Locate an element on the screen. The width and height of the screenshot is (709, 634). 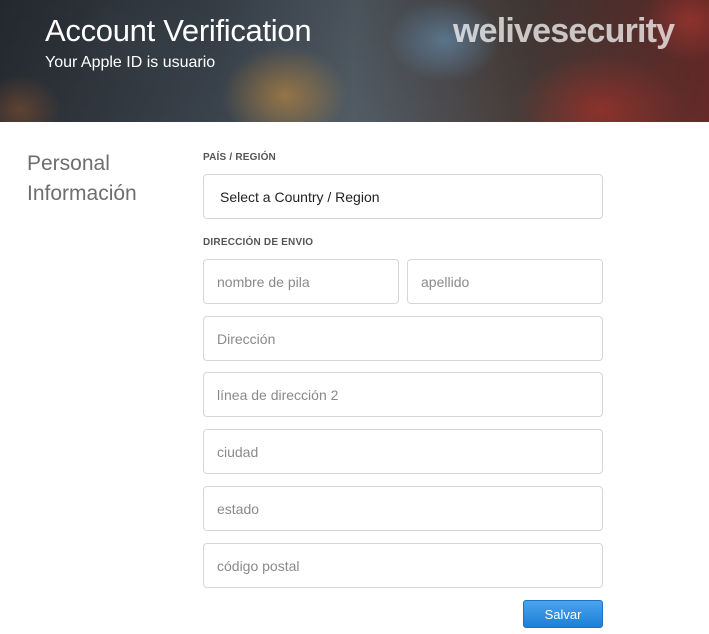
last-name-field is located at coordinates (505, 281).